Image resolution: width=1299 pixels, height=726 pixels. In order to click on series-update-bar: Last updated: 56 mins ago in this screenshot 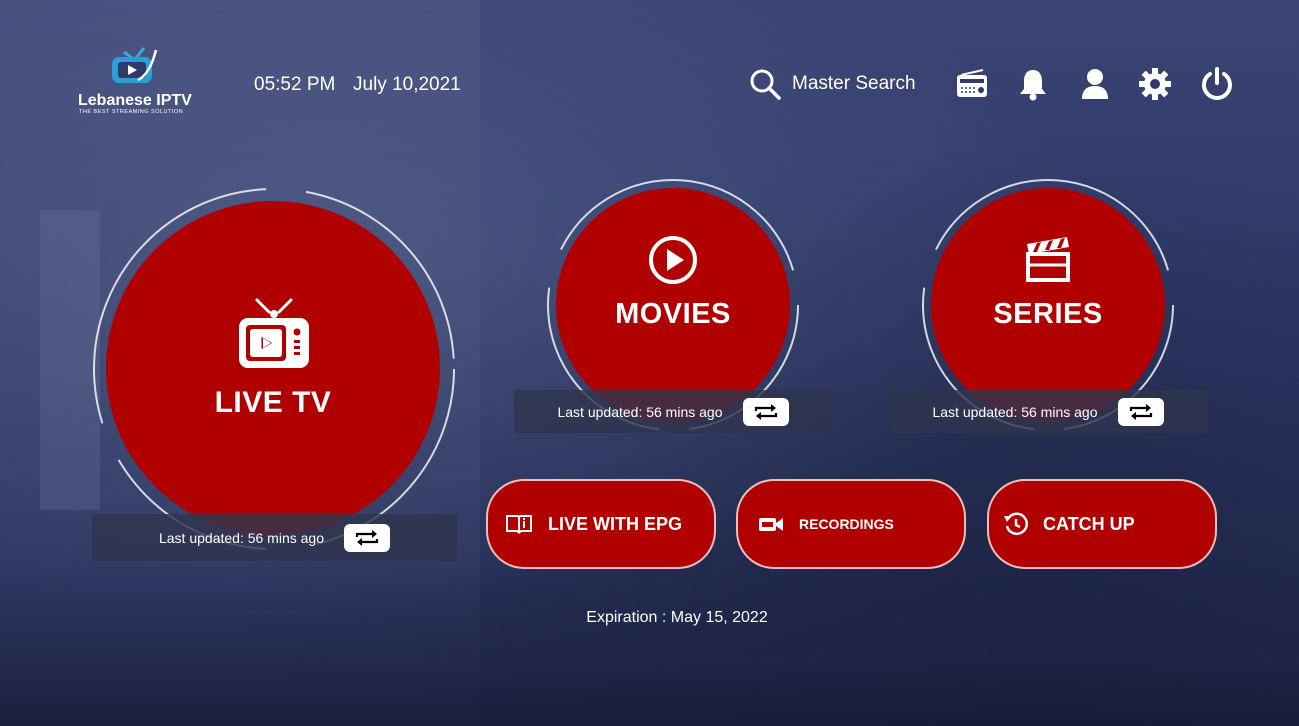, I will do `click(1048, 411)`.